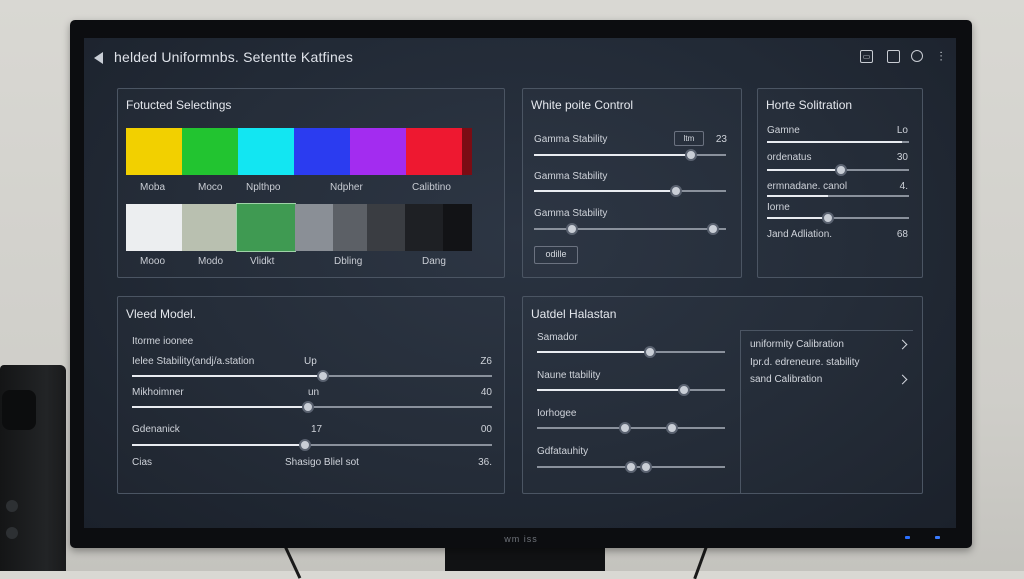 This screenshot has width=1024, height=579. Describe the element at coordinates (153, 261) in the screenshot. I see `swatch-label: Mooo` at that location.